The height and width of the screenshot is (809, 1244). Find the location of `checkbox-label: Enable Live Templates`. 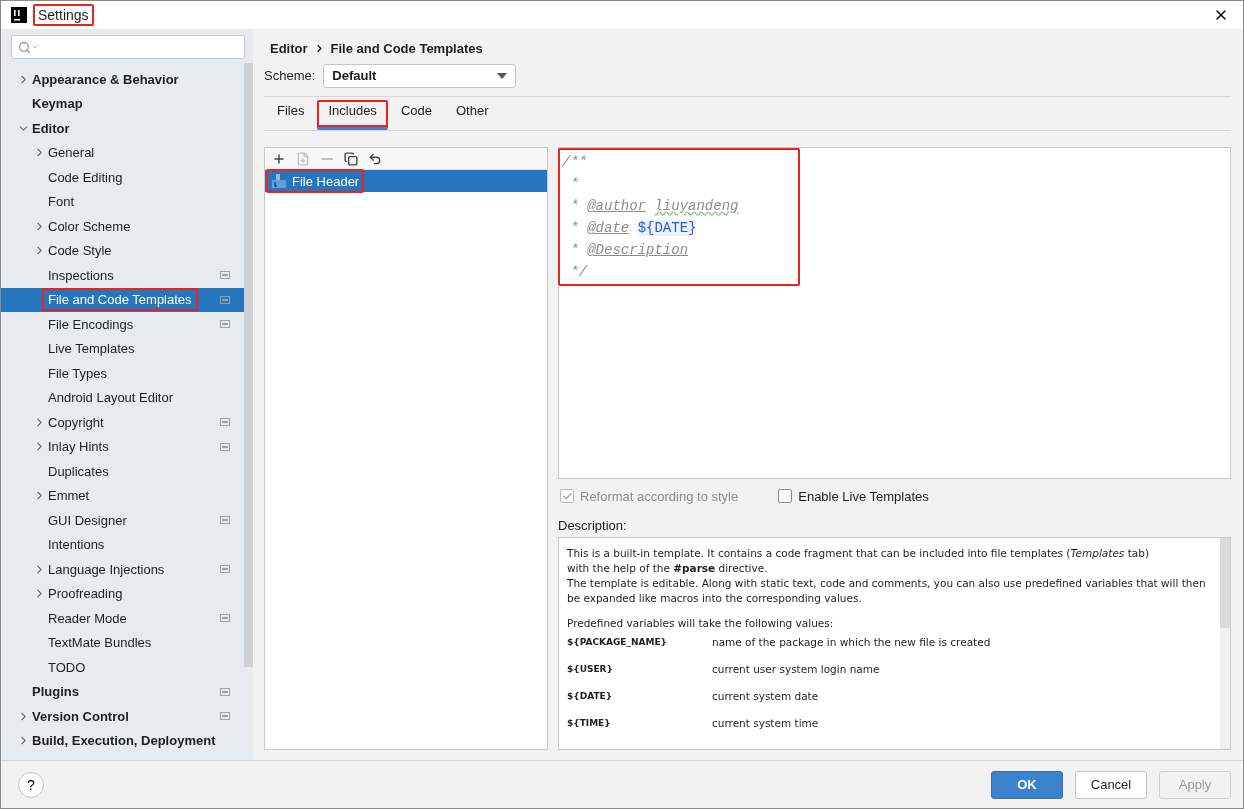

checkbox-label: Enable Live Templates is located at coordinates (863, 496).